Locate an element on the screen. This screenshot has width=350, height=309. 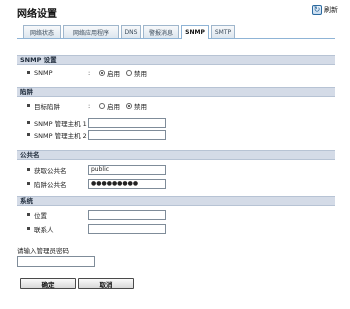
ok-button: 确定 is located at coordinates (48, 283).